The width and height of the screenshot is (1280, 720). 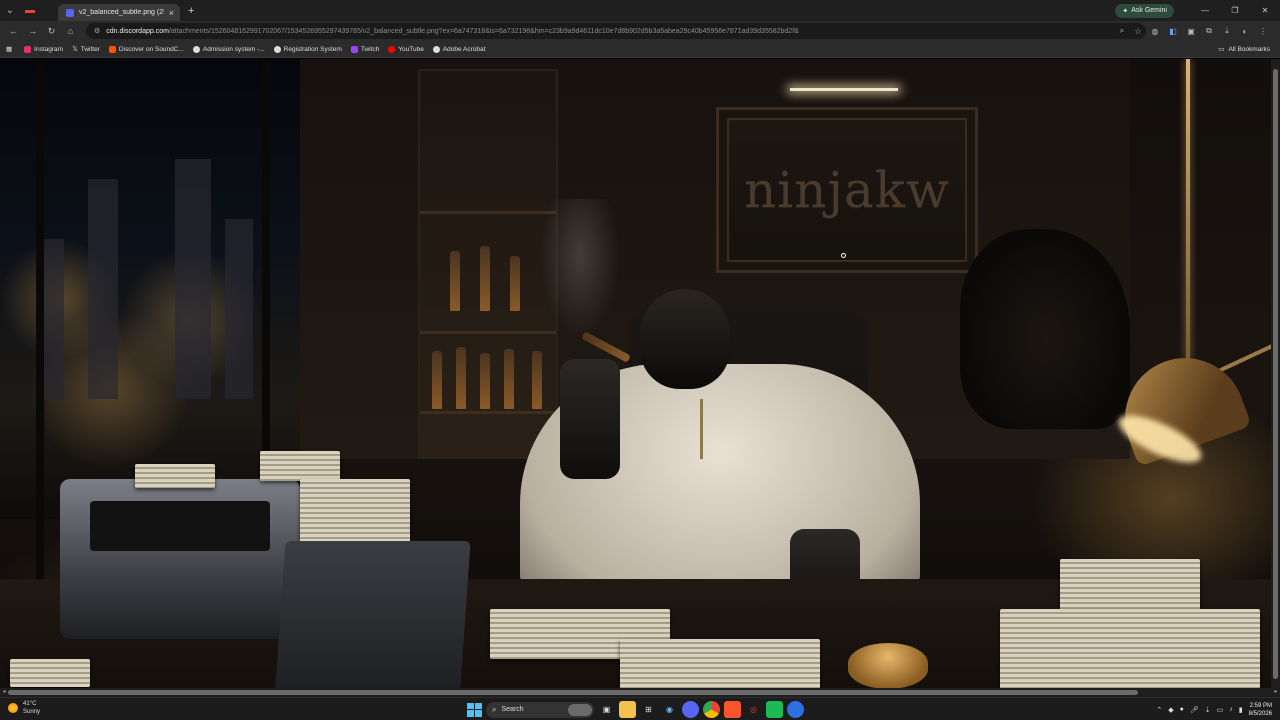 What do you see at coordinates (590, 419) in the screenshot?
I see `left-glove` at bounding box center [590, 419].